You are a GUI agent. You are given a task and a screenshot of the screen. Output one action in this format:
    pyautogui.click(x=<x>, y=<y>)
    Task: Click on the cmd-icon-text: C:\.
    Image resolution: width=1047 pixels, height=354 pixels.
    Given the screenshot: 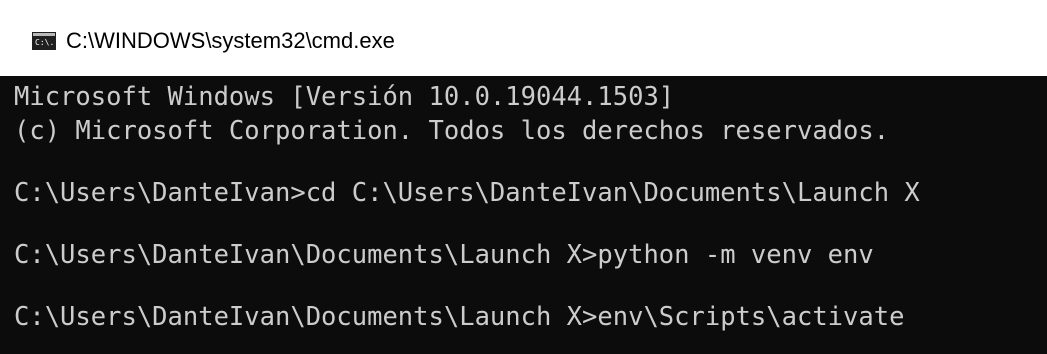 What is the action you would take?
    pyautogui.click(x=45, y=42)
    